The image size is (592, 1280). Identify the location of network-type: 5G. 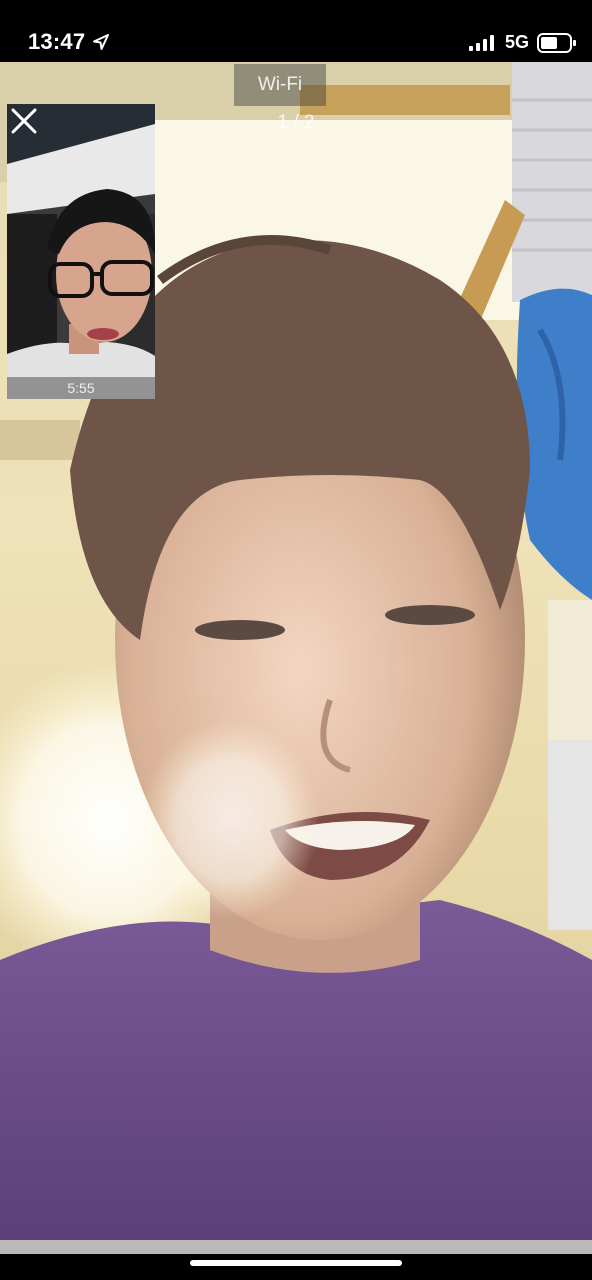
(517, 42).